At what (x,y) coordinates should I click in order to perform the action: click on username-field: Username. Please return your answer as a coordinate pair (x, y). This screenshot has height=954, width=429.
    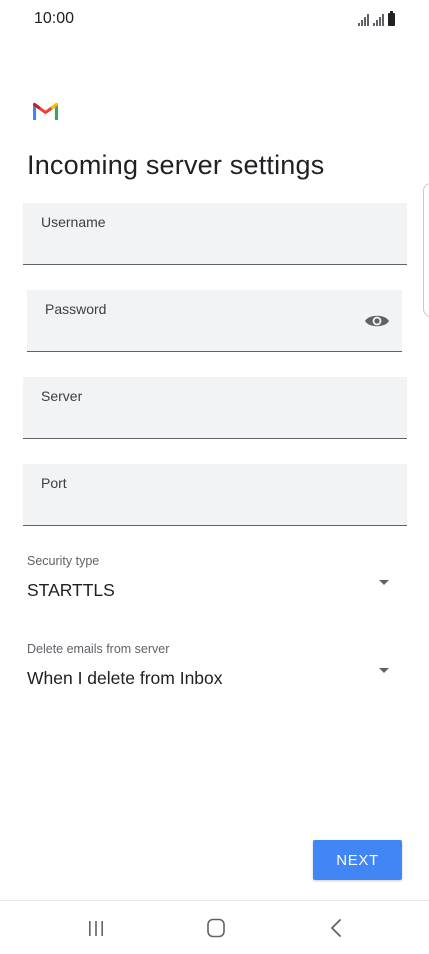
    Looking at the image, I should click on (215, 234).